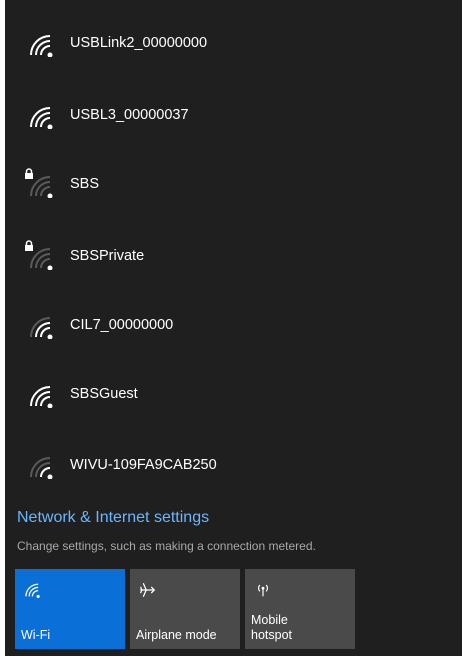  I want to click on network-ssid: WIVU-109FA9CAB250, so click(143, 465).